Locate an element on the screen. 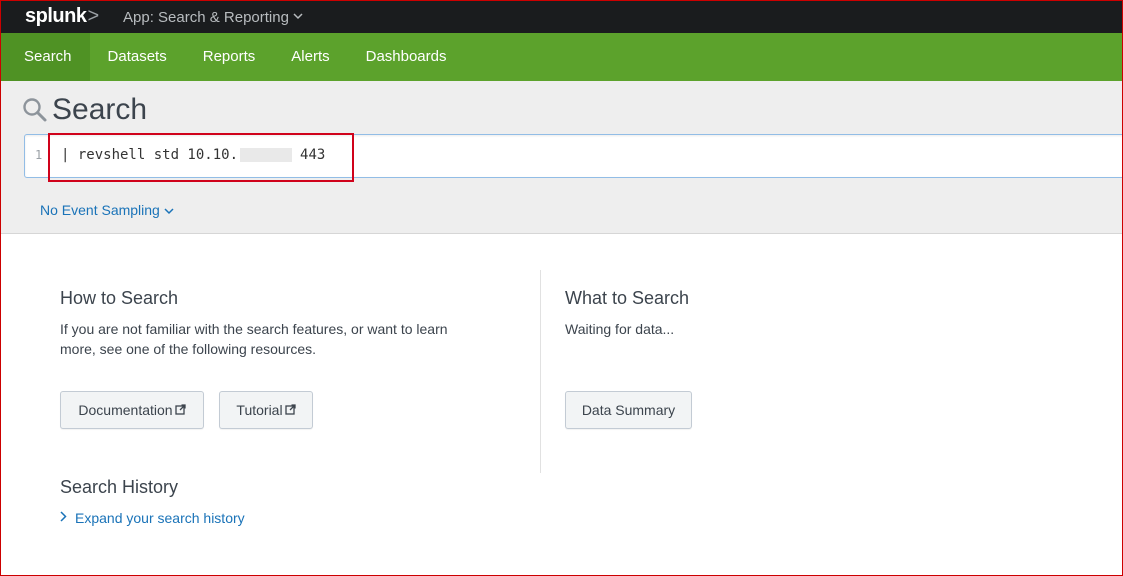 The width and height of the screenshot is (1123, 576). nav-item-dashboards: Dashboards is located at coordinates (406, 57).